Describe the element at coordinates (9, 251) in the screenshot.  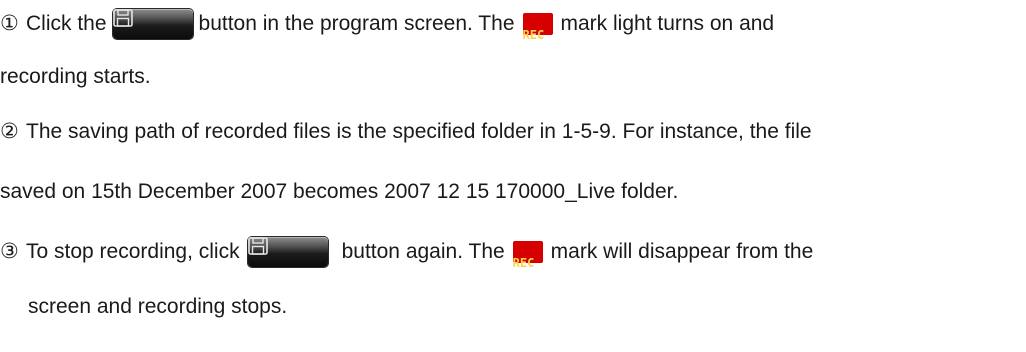
I see `step-3-marker: ③` at that location.